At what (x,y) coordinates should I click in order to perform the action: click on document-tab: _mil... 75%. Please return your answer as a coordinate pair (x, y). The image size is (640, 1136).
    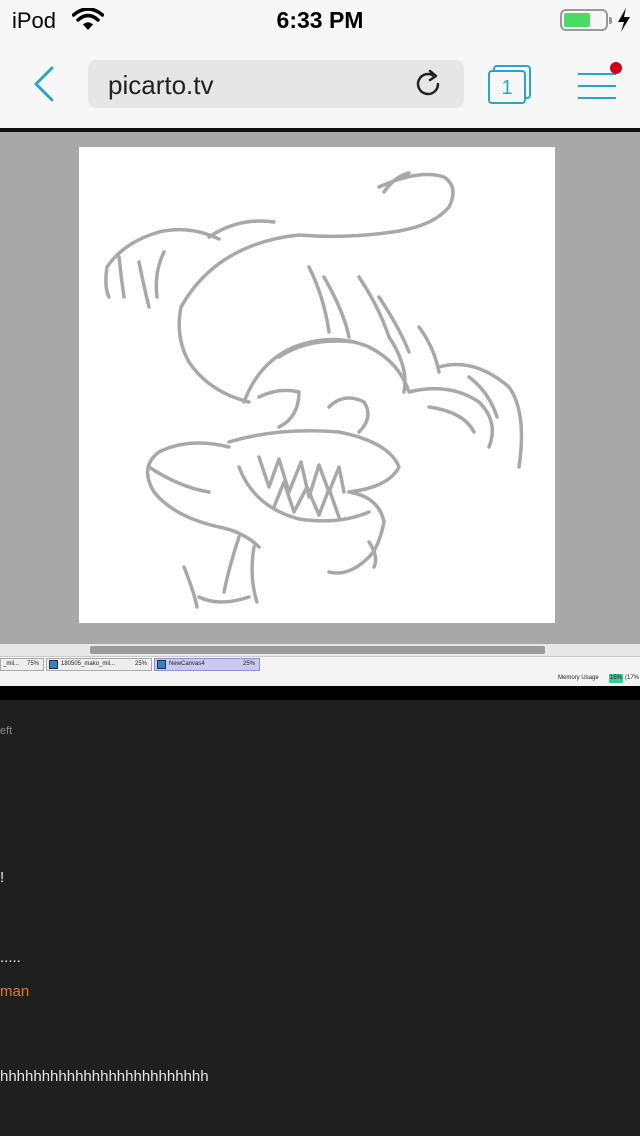
    Looking at the image, I should click on (22, 664).